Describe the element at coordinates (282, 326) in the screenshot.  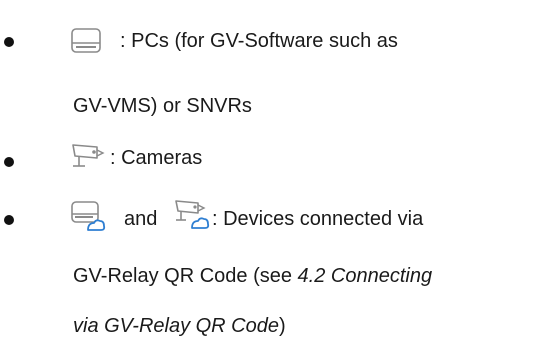
I see `item-3-closing-paren: )` at that location.